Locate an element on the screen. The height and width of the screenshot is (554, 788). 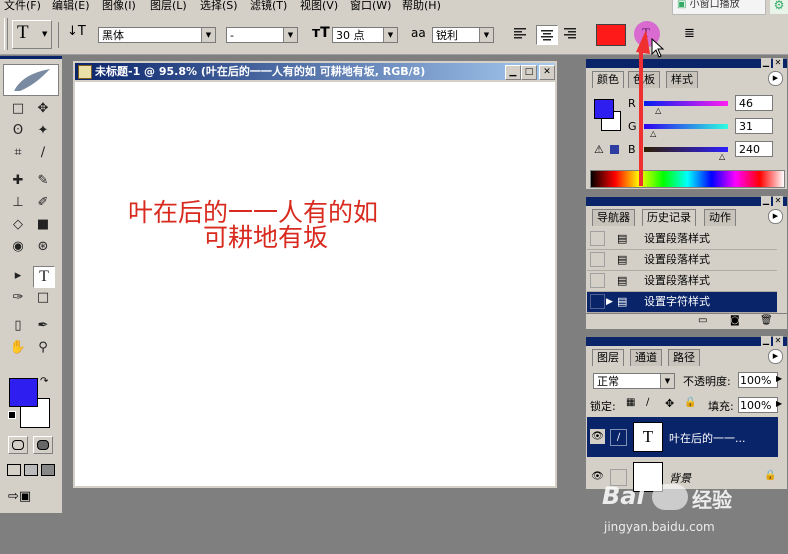
text-color-swatch is located at coordinates (611, 35).